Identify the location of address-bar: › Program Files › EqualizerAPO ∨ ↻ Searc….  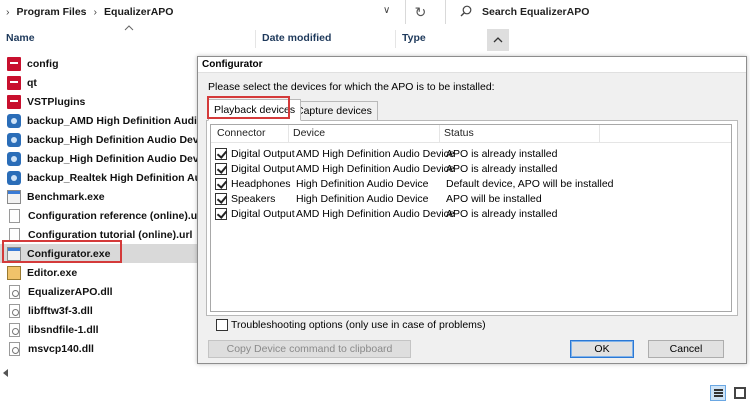
(375, 13).